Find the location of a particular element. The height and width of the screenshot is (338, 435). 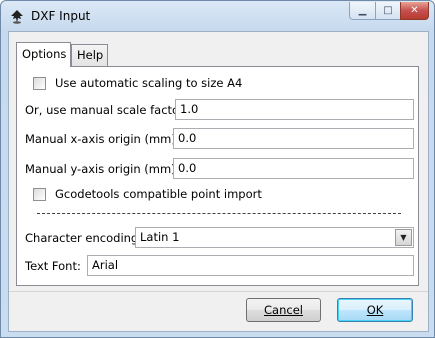

maximize-button: □ is located at coordinates (388, 11).